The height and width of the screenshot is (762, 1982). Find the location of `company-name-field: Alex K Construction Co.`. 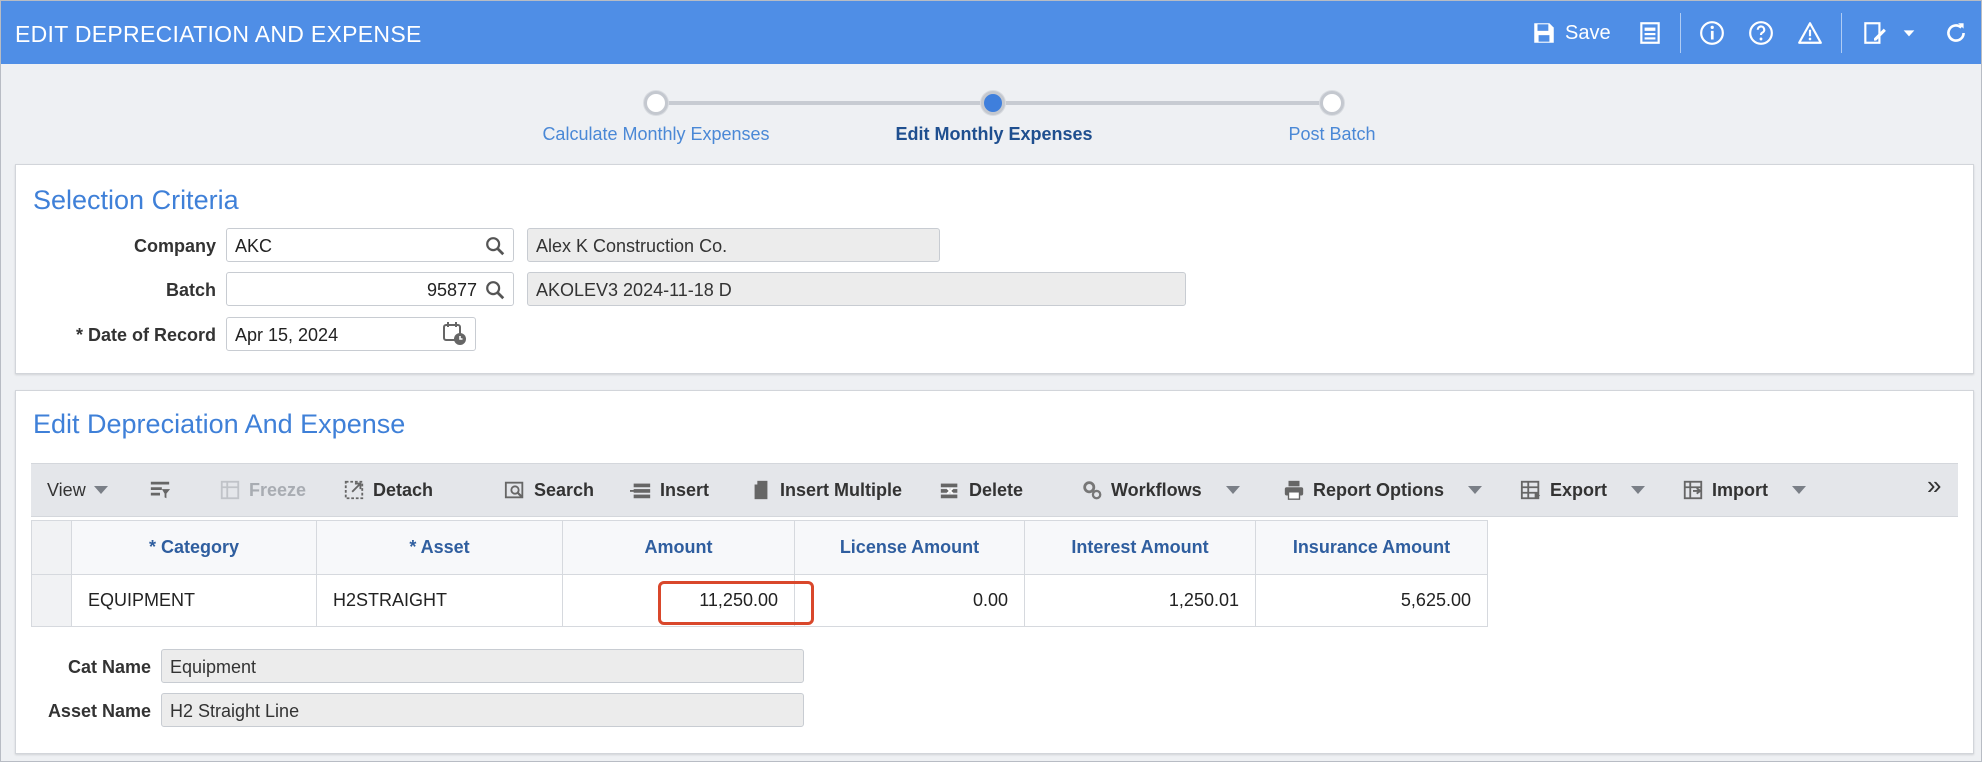

company-name-field: Alex K Construction Co. is located at coordinates (733, 245).